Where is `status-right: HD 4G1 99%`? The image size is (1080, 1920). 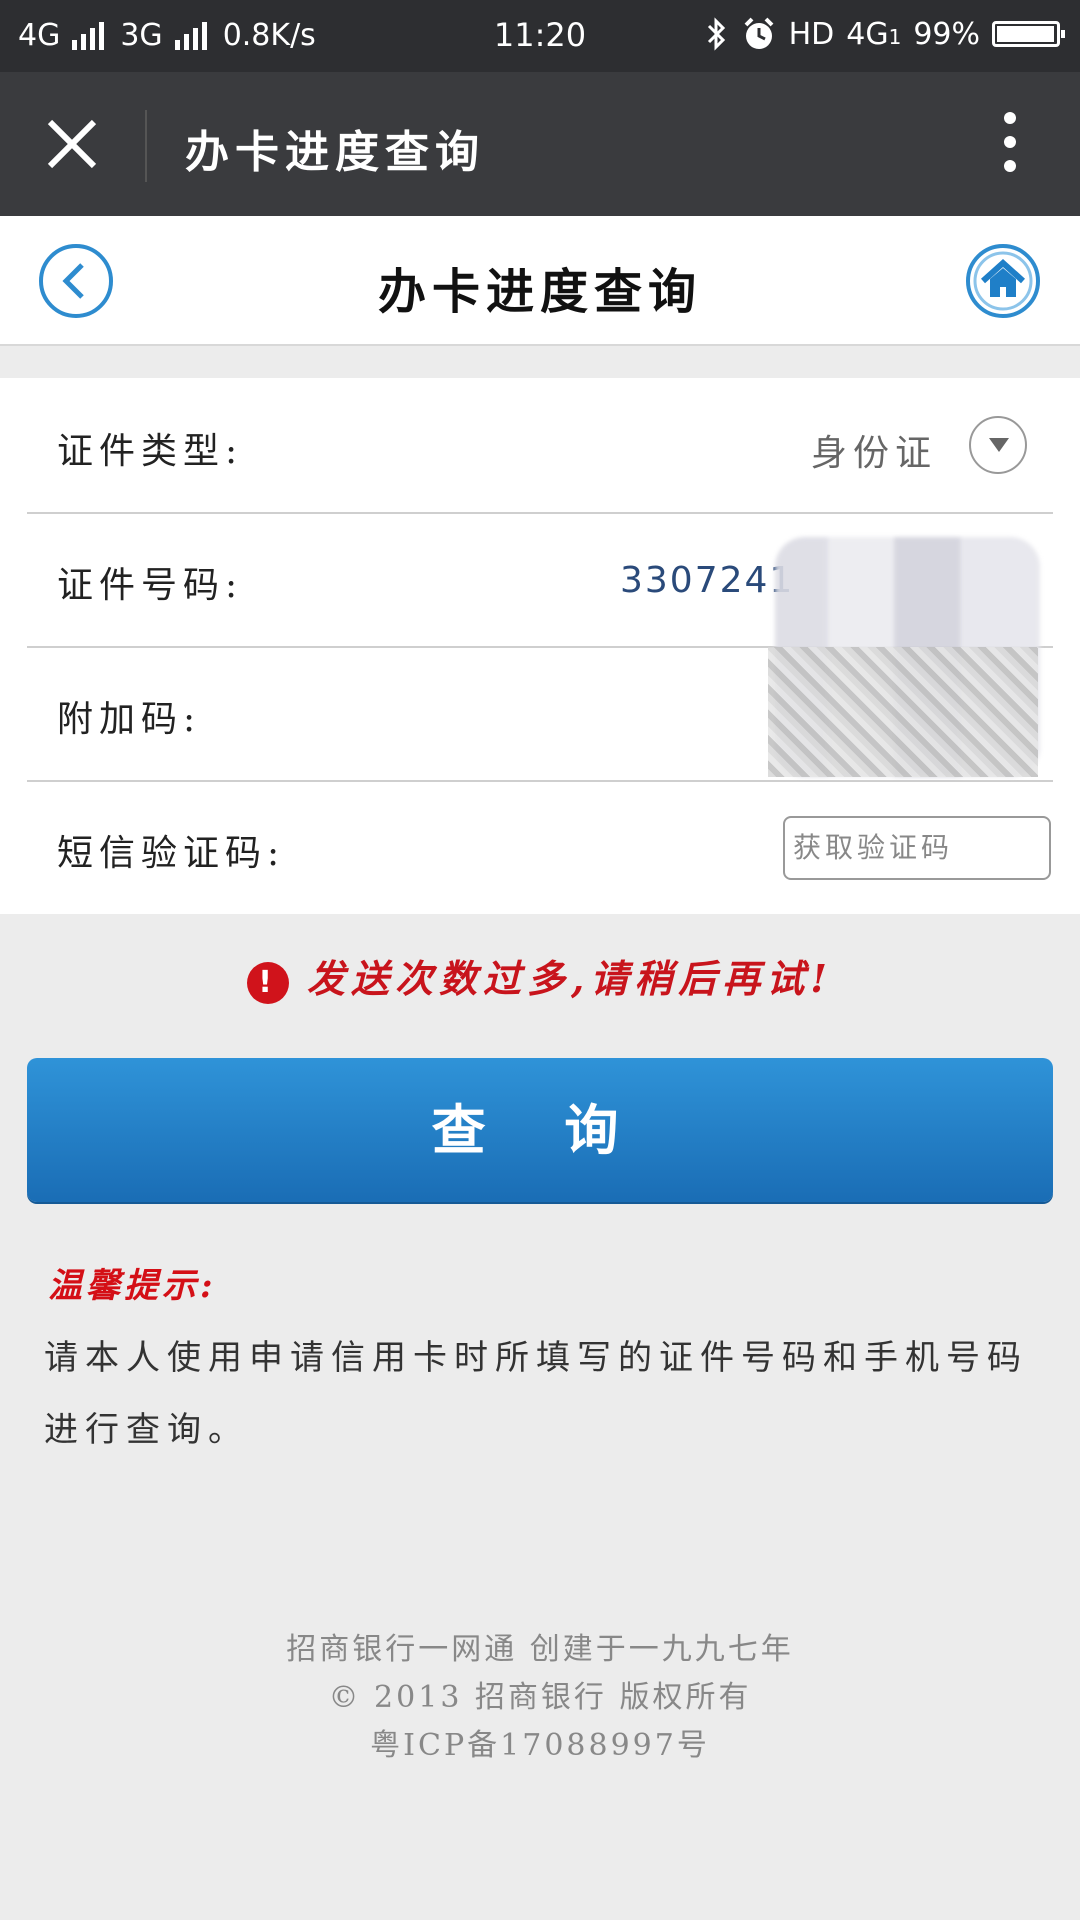 status-right: HD 4G1 99% is located at coordinates (885, 34).